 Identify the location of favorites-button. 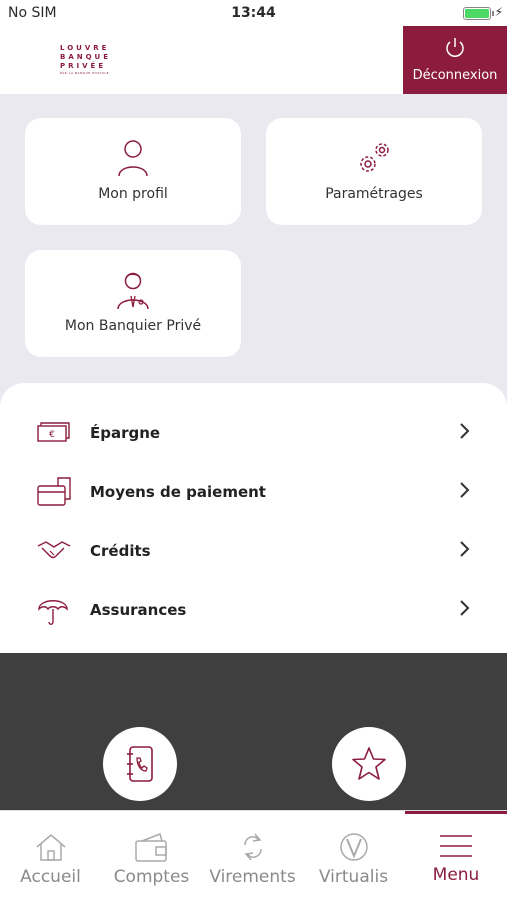
(369, 764).